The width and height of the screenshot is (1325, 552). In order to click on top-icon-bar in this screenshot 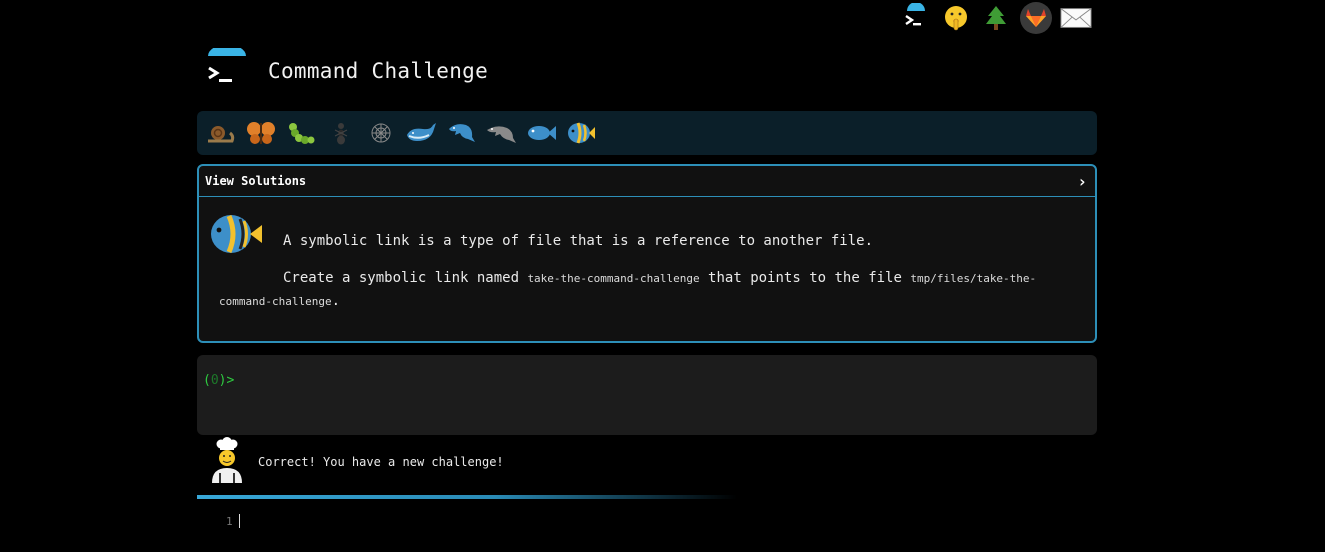, I will do `click(996, 18)`.